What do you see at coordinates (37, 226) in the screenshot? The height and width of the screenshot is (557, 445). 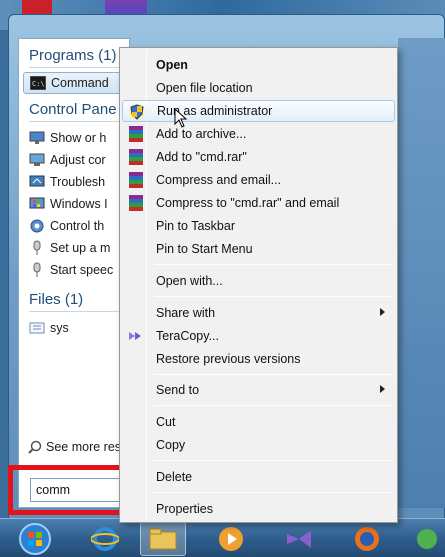 I see `gear-icon` at bounding box center [37, 226].